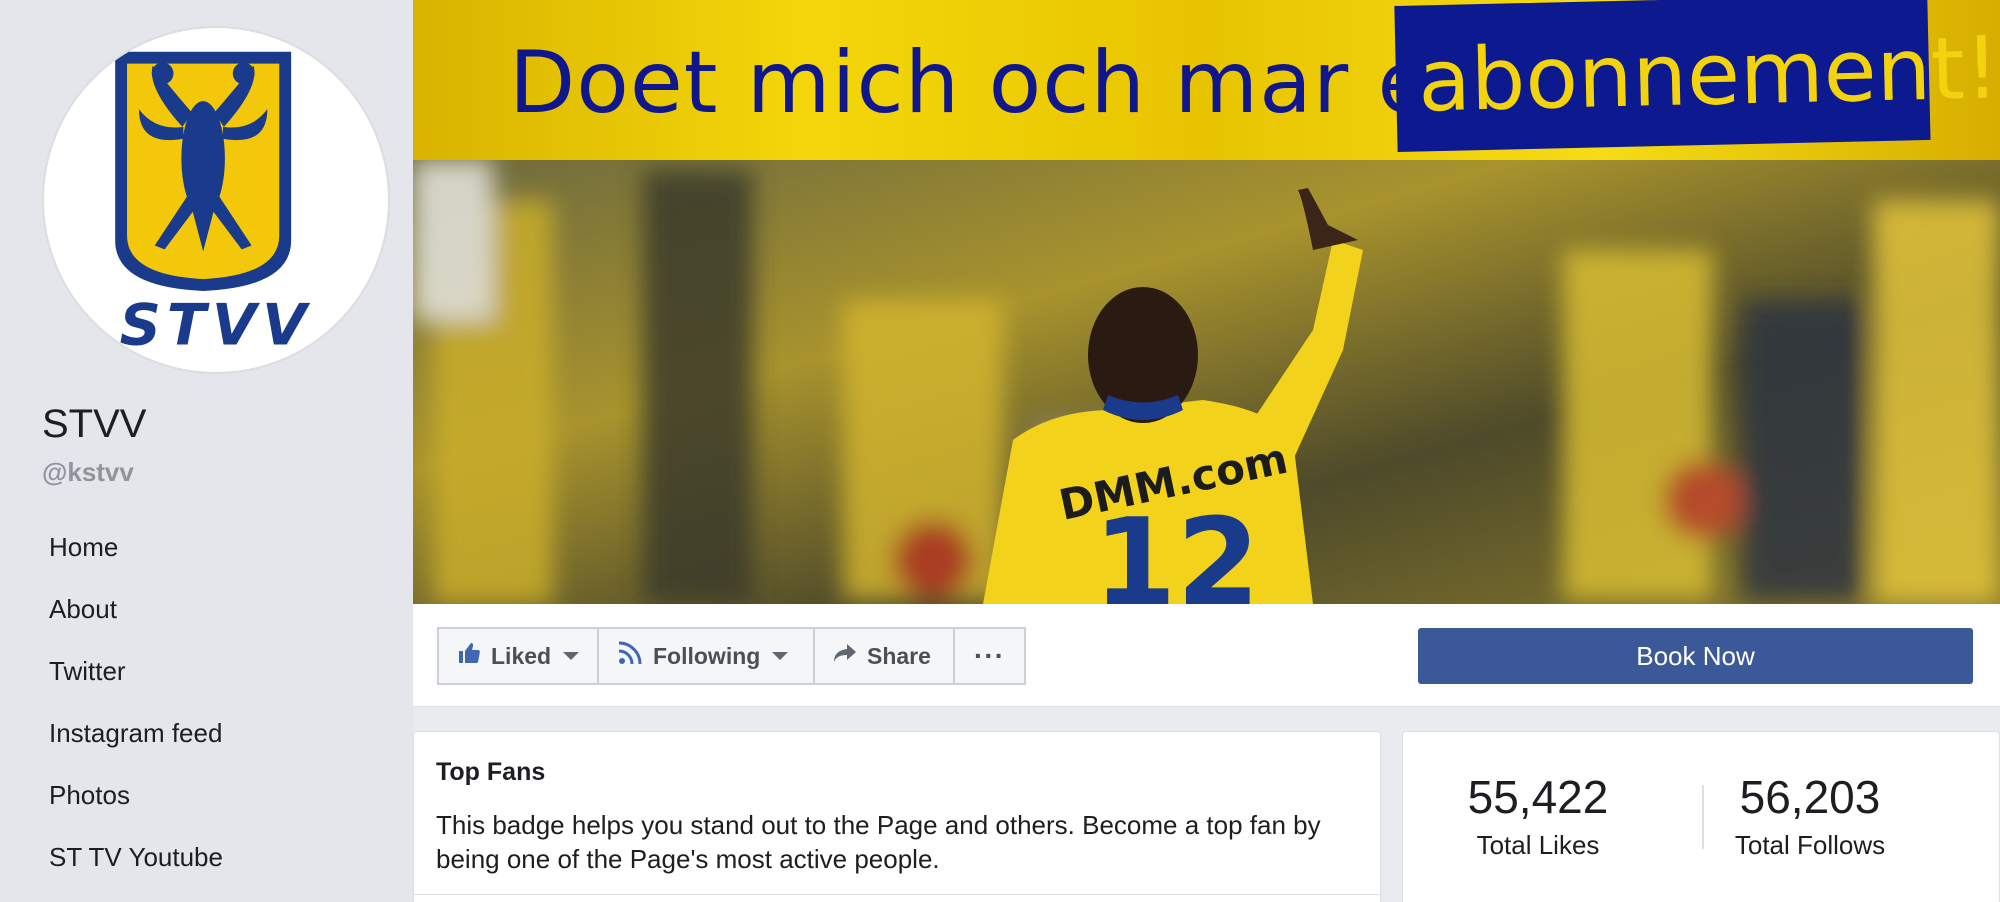  Describe the element at coordinates (1538, 845) in the screenshot. I see `total-likes-label: Total Likes` at that location.